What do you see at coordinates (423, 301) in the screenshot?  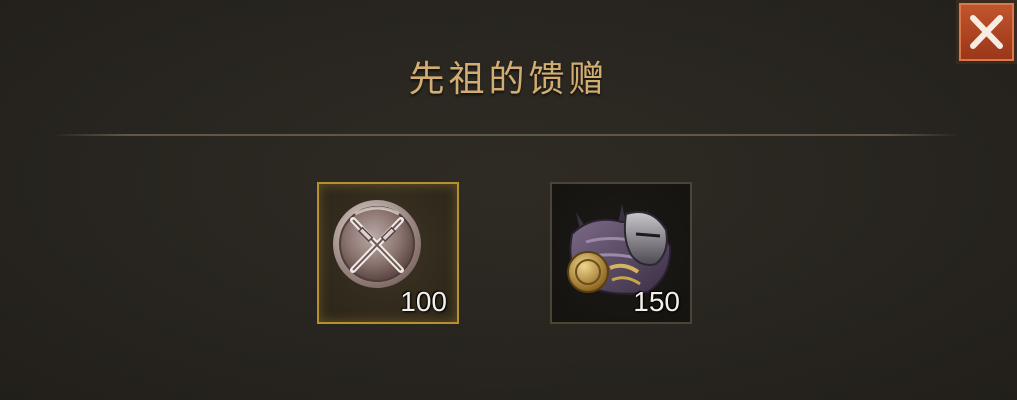 I see `reward-quantity: 100` at bounding box center [423, 301].